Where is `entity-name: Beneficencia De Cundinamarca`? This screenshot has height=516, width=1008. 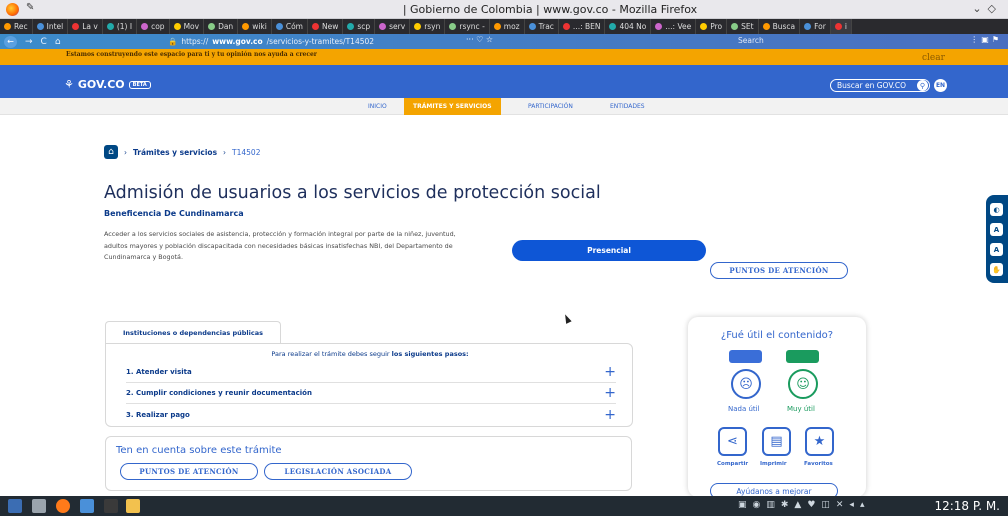 entity-name: Beneficencia De Cundinamarca is located at coordinates (174, 213).